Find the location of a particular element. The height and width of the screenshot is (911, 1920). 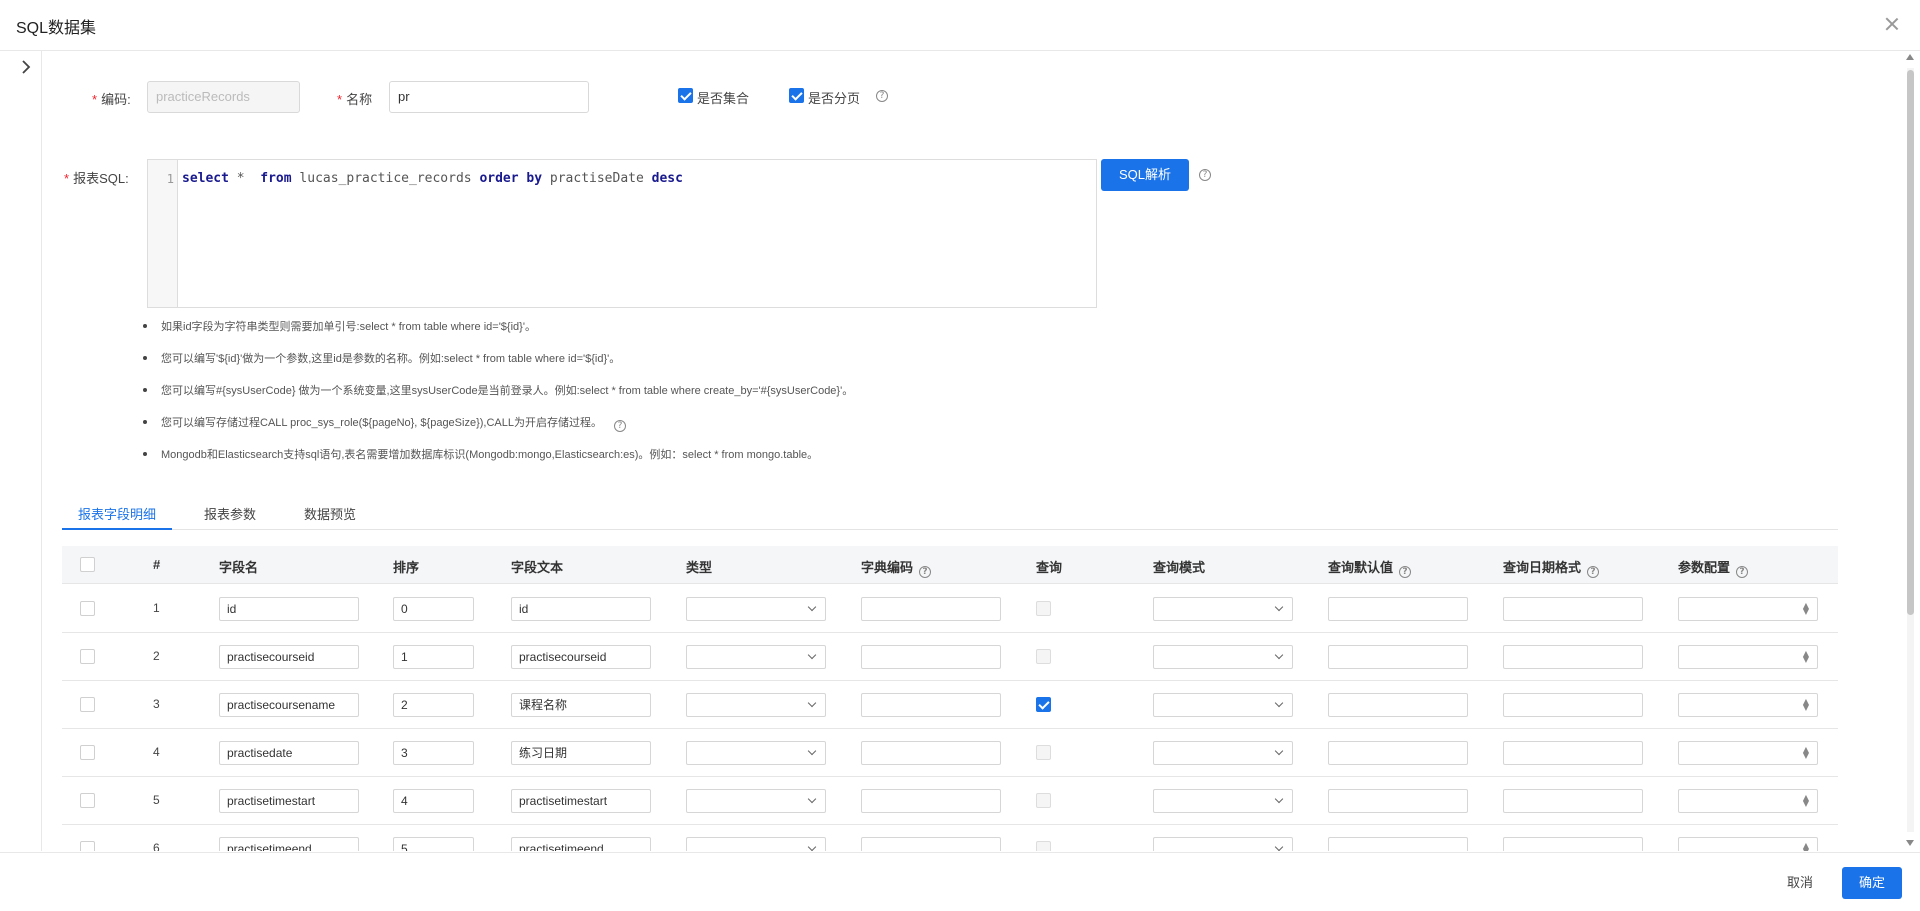

order-input: 3 is located at coordinates (433, 753).